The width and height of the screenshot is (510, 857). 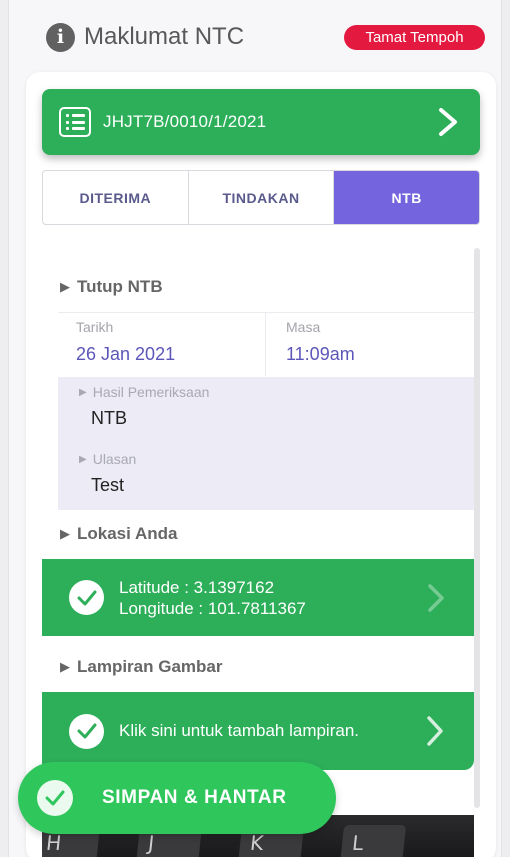 I want to click on reference-number-bar: JHJT7B/0010/1/2021, so click(x=261, y=122).